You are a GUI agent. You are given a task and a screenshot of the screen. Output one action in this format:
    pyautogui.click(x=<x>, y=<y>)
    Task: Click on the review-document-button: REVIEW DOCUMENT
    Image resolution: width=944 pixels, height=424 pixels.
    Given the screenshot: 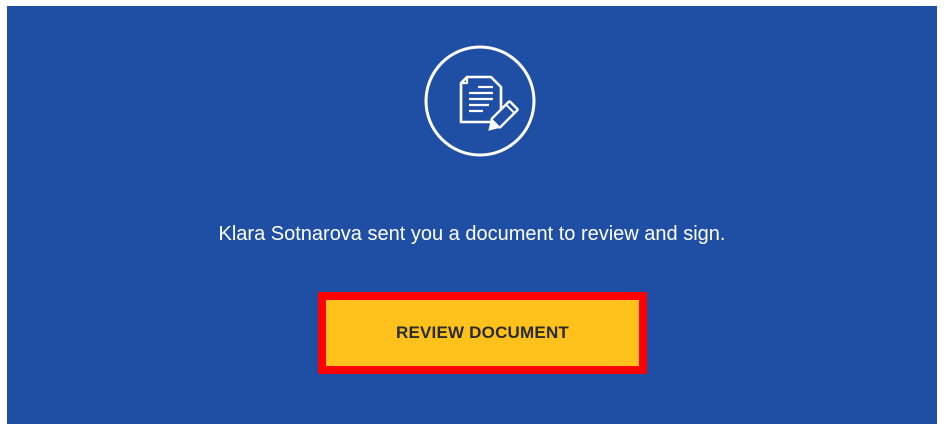 What is the action you would take?
    pyautogui.click(x=482, y=333)
    